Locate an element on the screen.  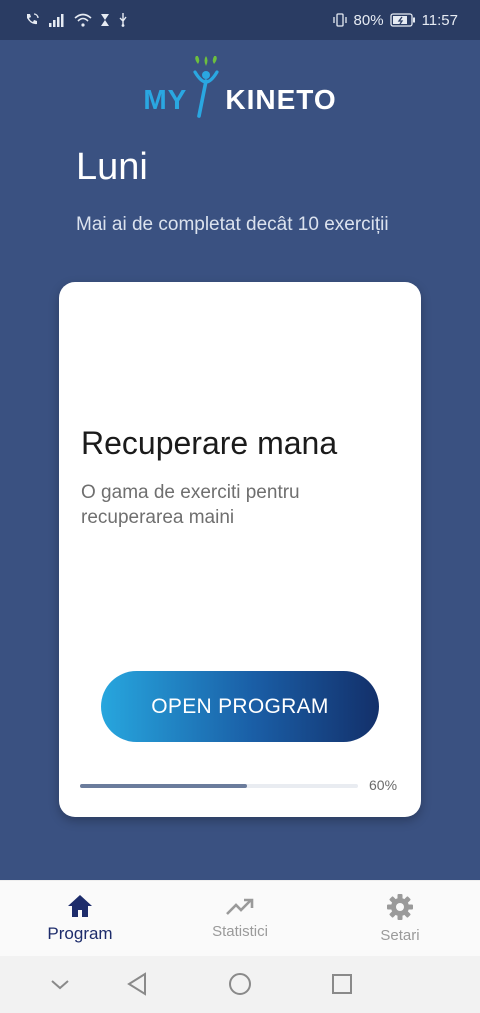
day-title: Luni is located at coordinates (112, 167).